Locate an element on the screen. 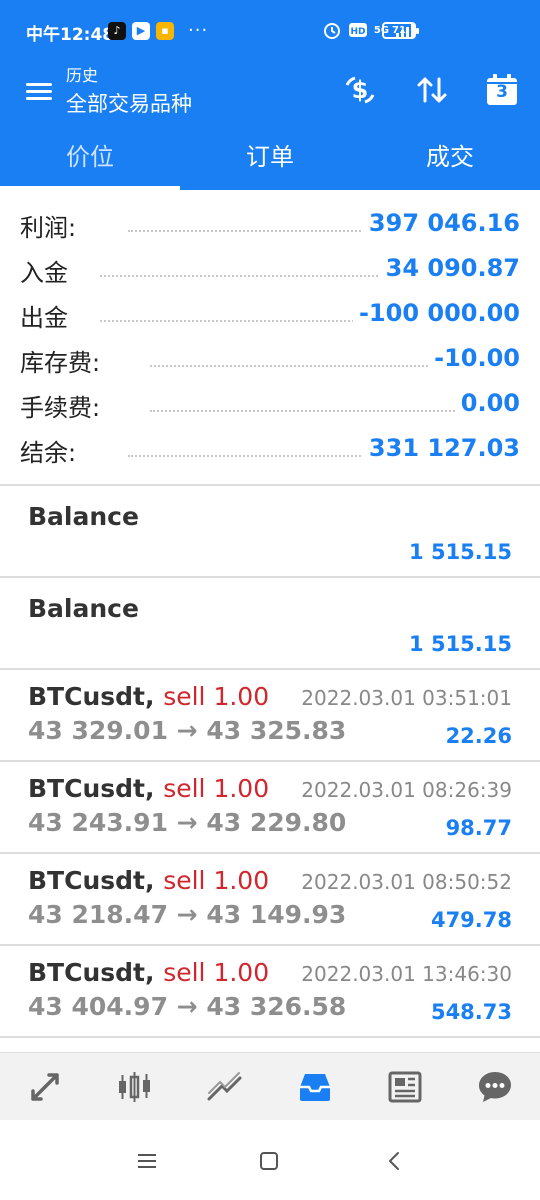 Image resolution: width=540 pixels, height=1200 pixels. quotes-arrows-icon is located at coordinates (45, 1086).